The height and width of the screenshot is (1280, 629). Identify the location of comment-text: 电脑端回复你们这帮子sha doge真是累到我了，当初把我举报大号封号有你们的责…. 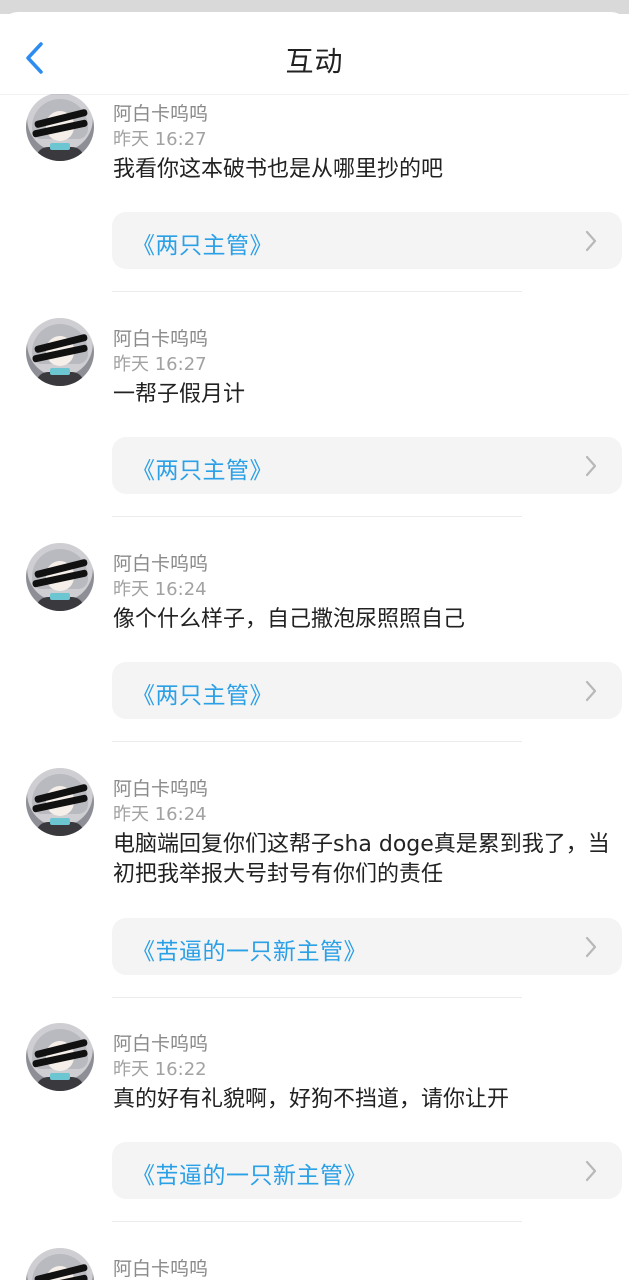
(361, 859).